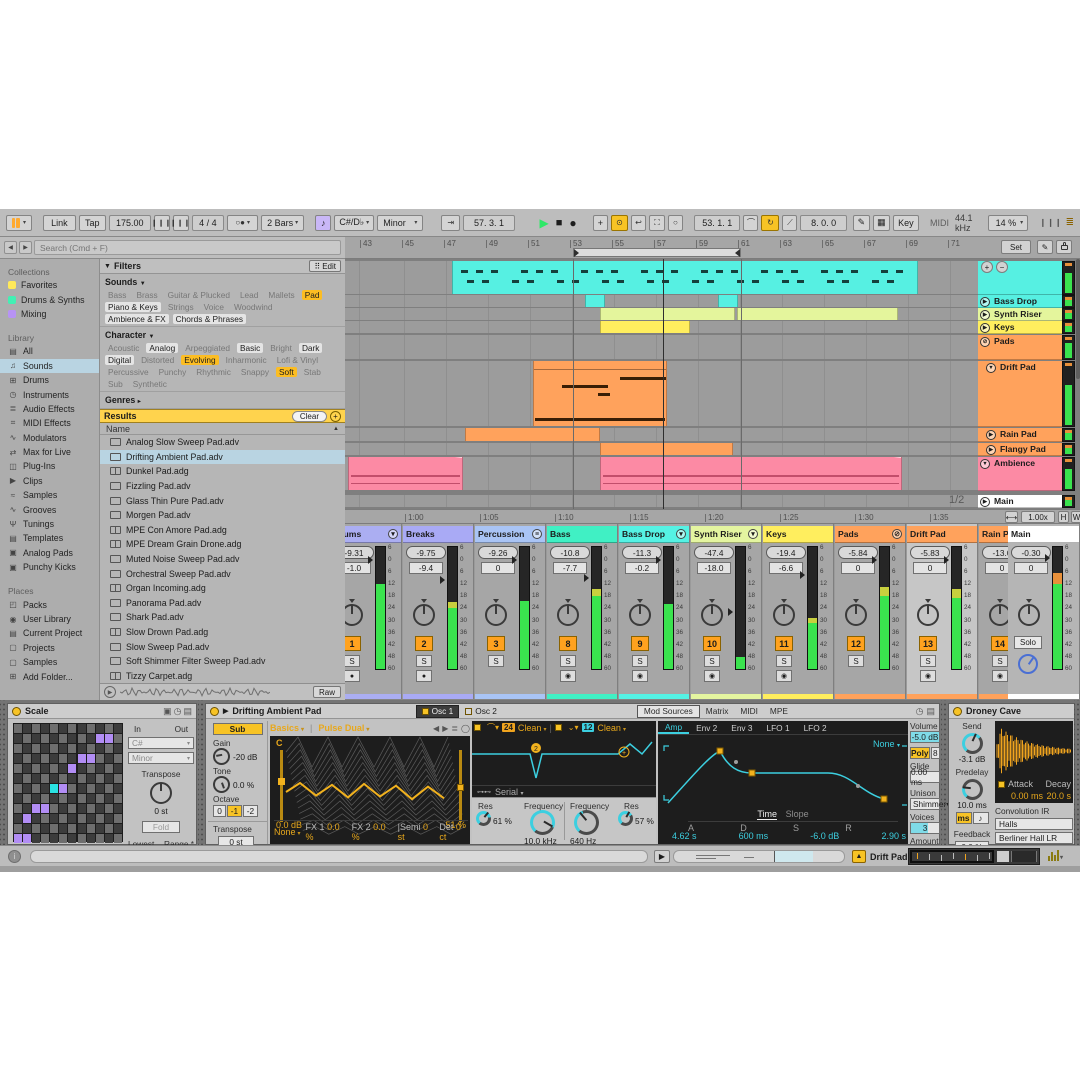 The height and width of the screenshot is (1080, 1080). Describe the element at coordinates (925, 777) in the screenshot. I see `glide-field: 0.00 ms` at that location.